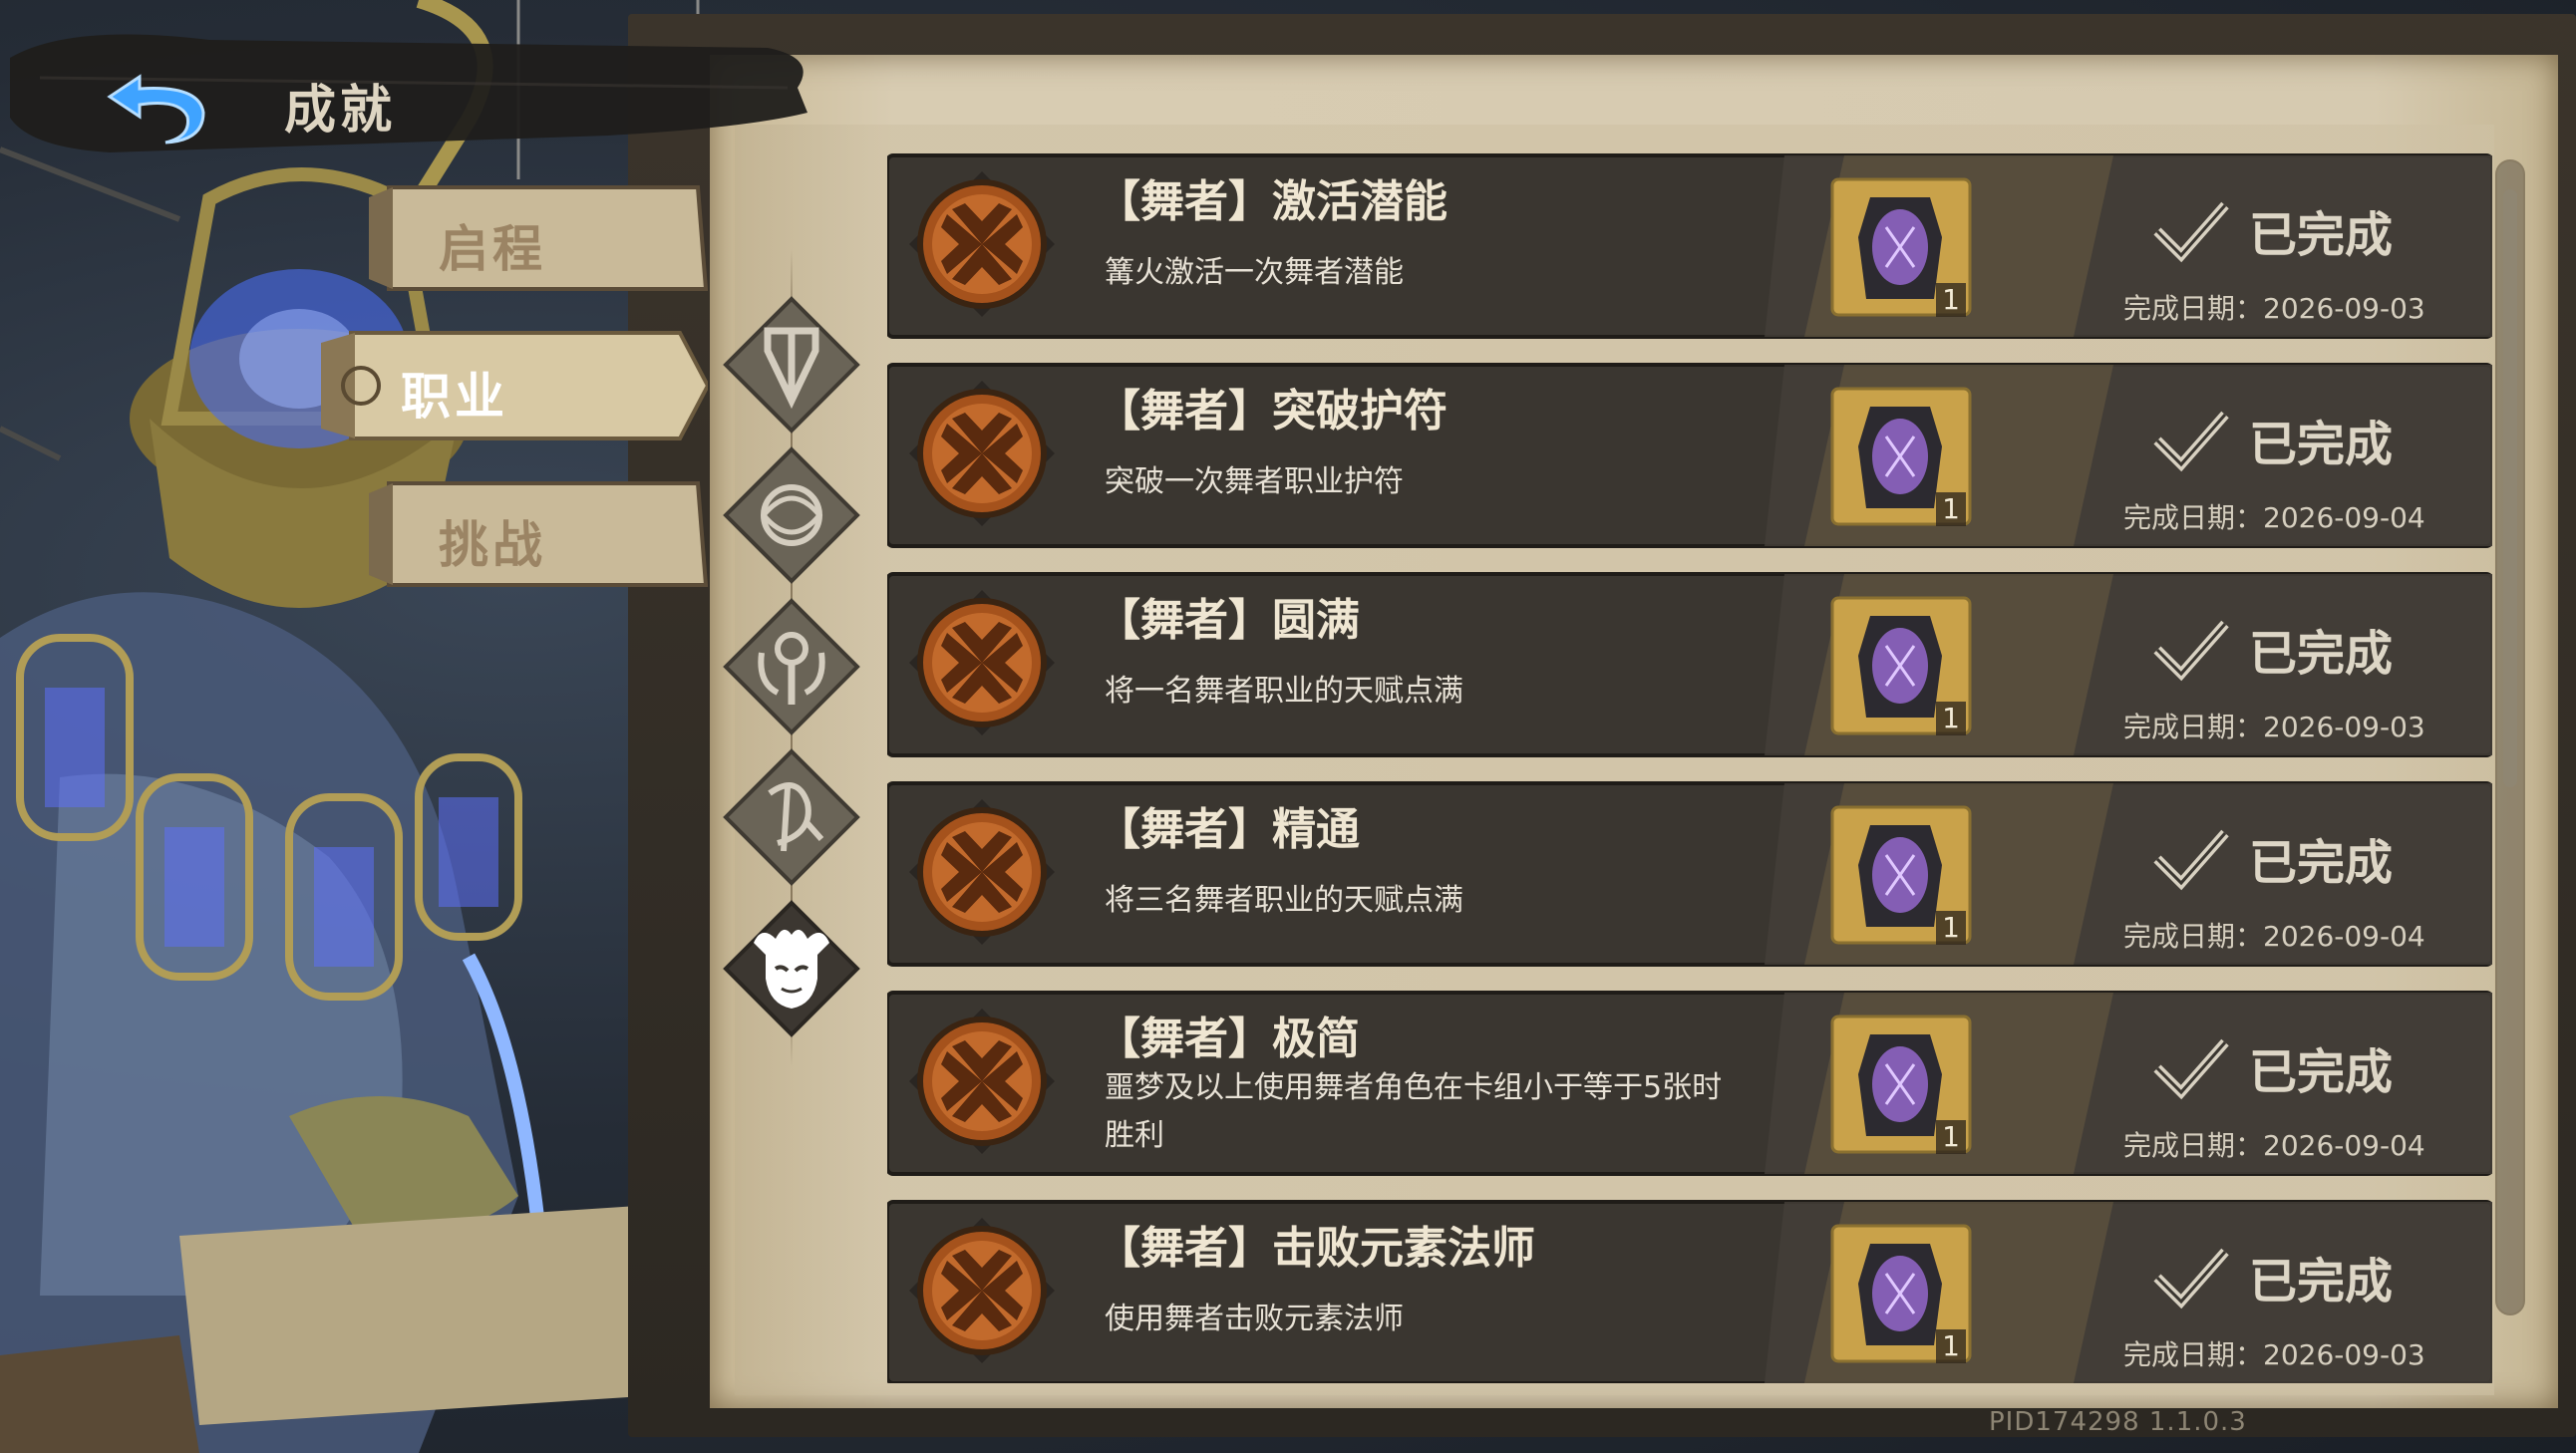  I want to click on list-scrollbar, so click(2510, 737).